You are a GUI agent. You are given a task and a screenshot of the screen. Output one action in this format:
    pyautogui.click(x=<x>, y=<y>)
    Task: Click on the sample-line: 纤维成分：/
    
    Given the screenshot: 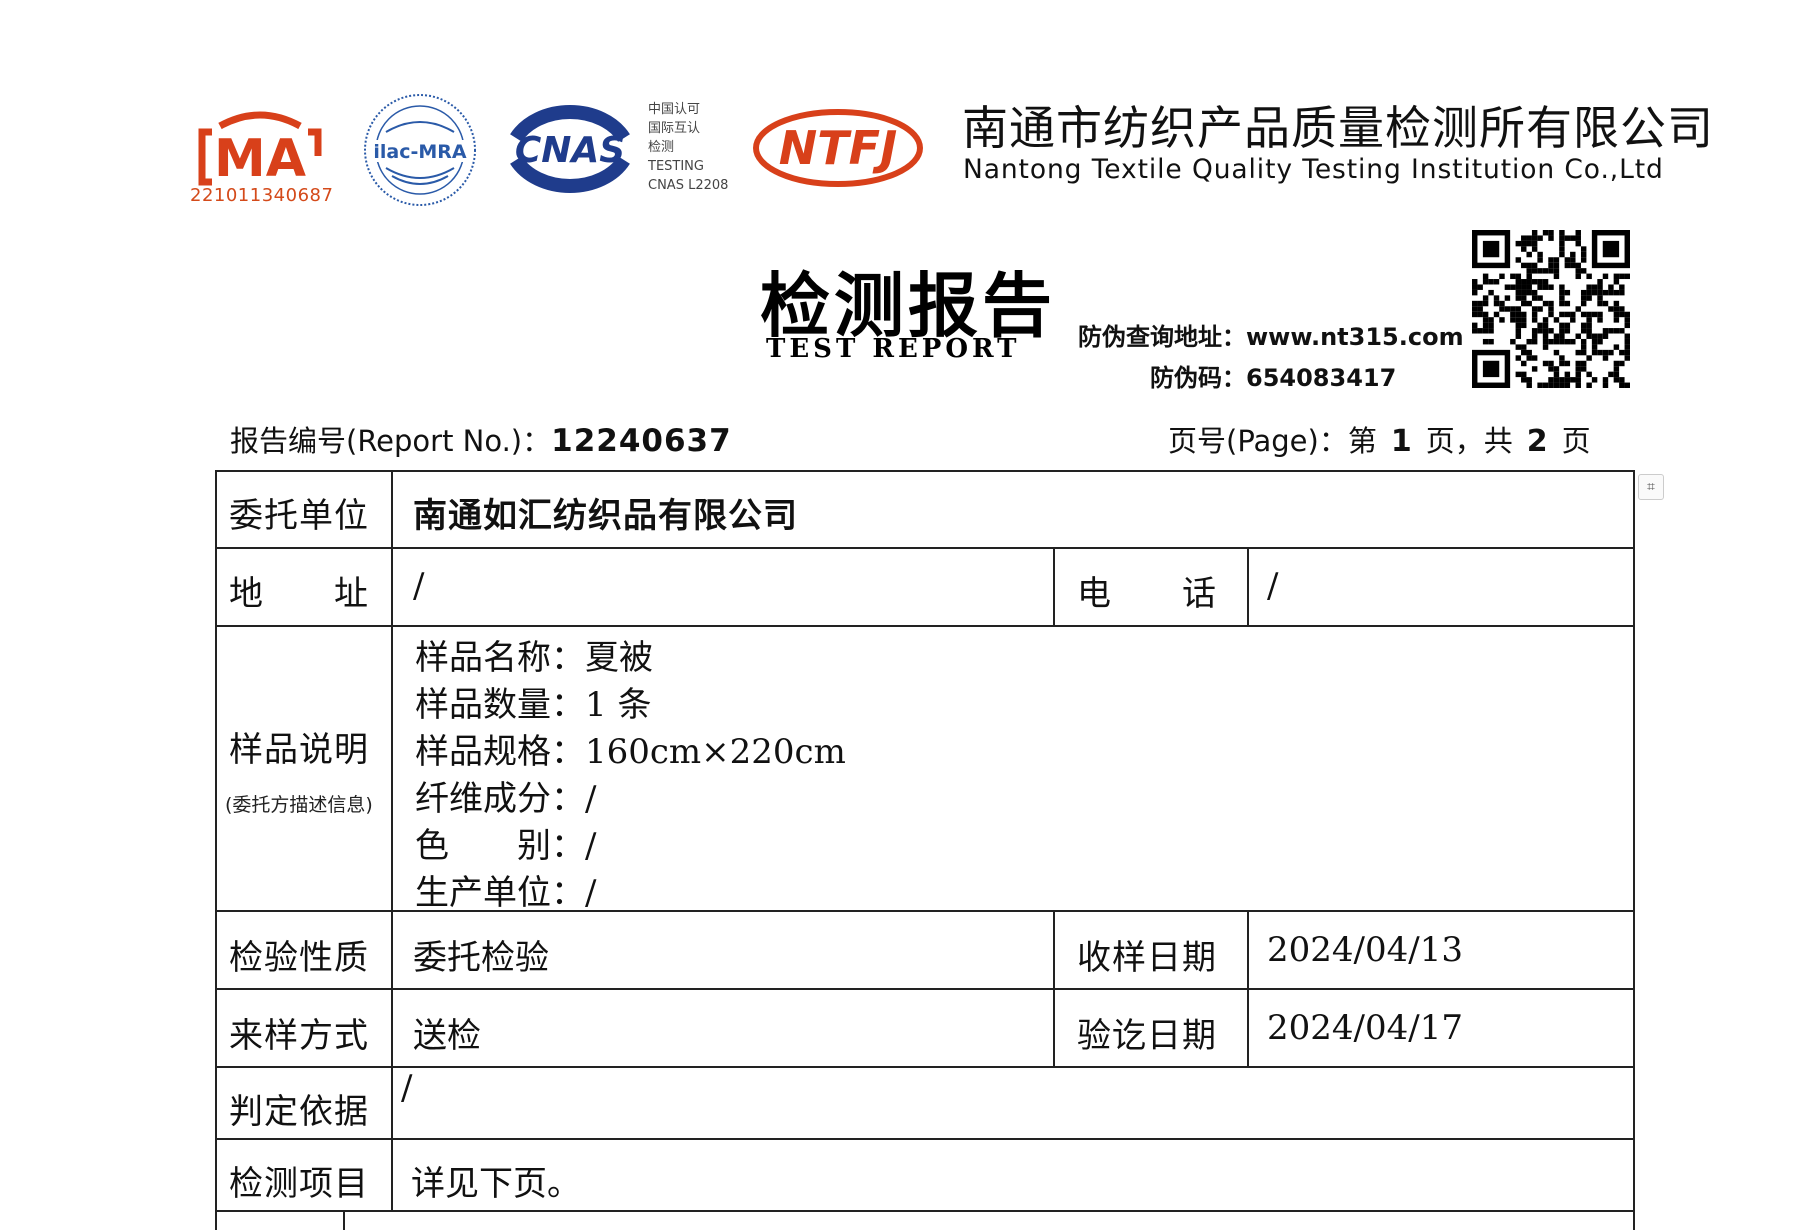 What is the action you would take?
    pyautogui.click(x=506, y=799)
    